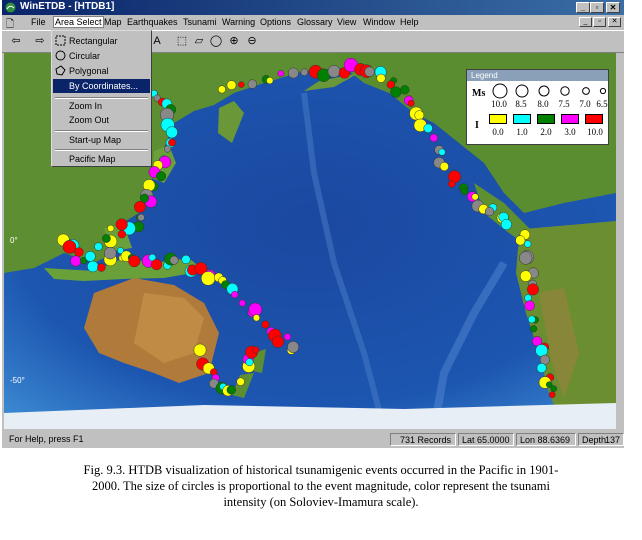  I want to click on menu-area-select: Area Select, so click(78, 22).